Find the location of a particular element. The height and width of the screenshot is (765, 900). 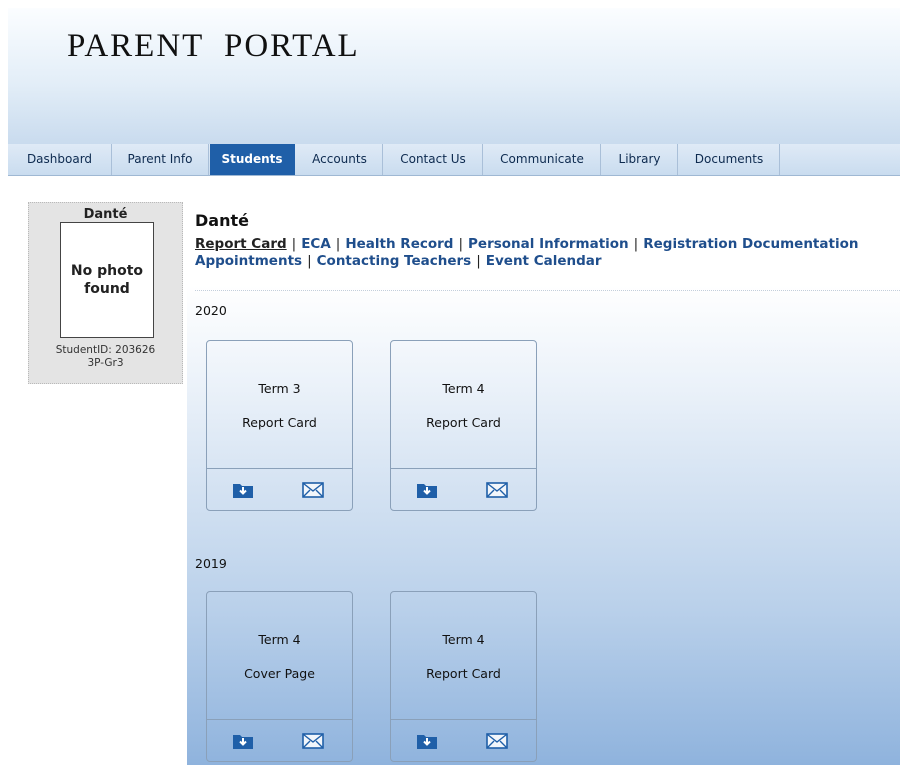

nav-students: Students is located at coordinates (252, 159).